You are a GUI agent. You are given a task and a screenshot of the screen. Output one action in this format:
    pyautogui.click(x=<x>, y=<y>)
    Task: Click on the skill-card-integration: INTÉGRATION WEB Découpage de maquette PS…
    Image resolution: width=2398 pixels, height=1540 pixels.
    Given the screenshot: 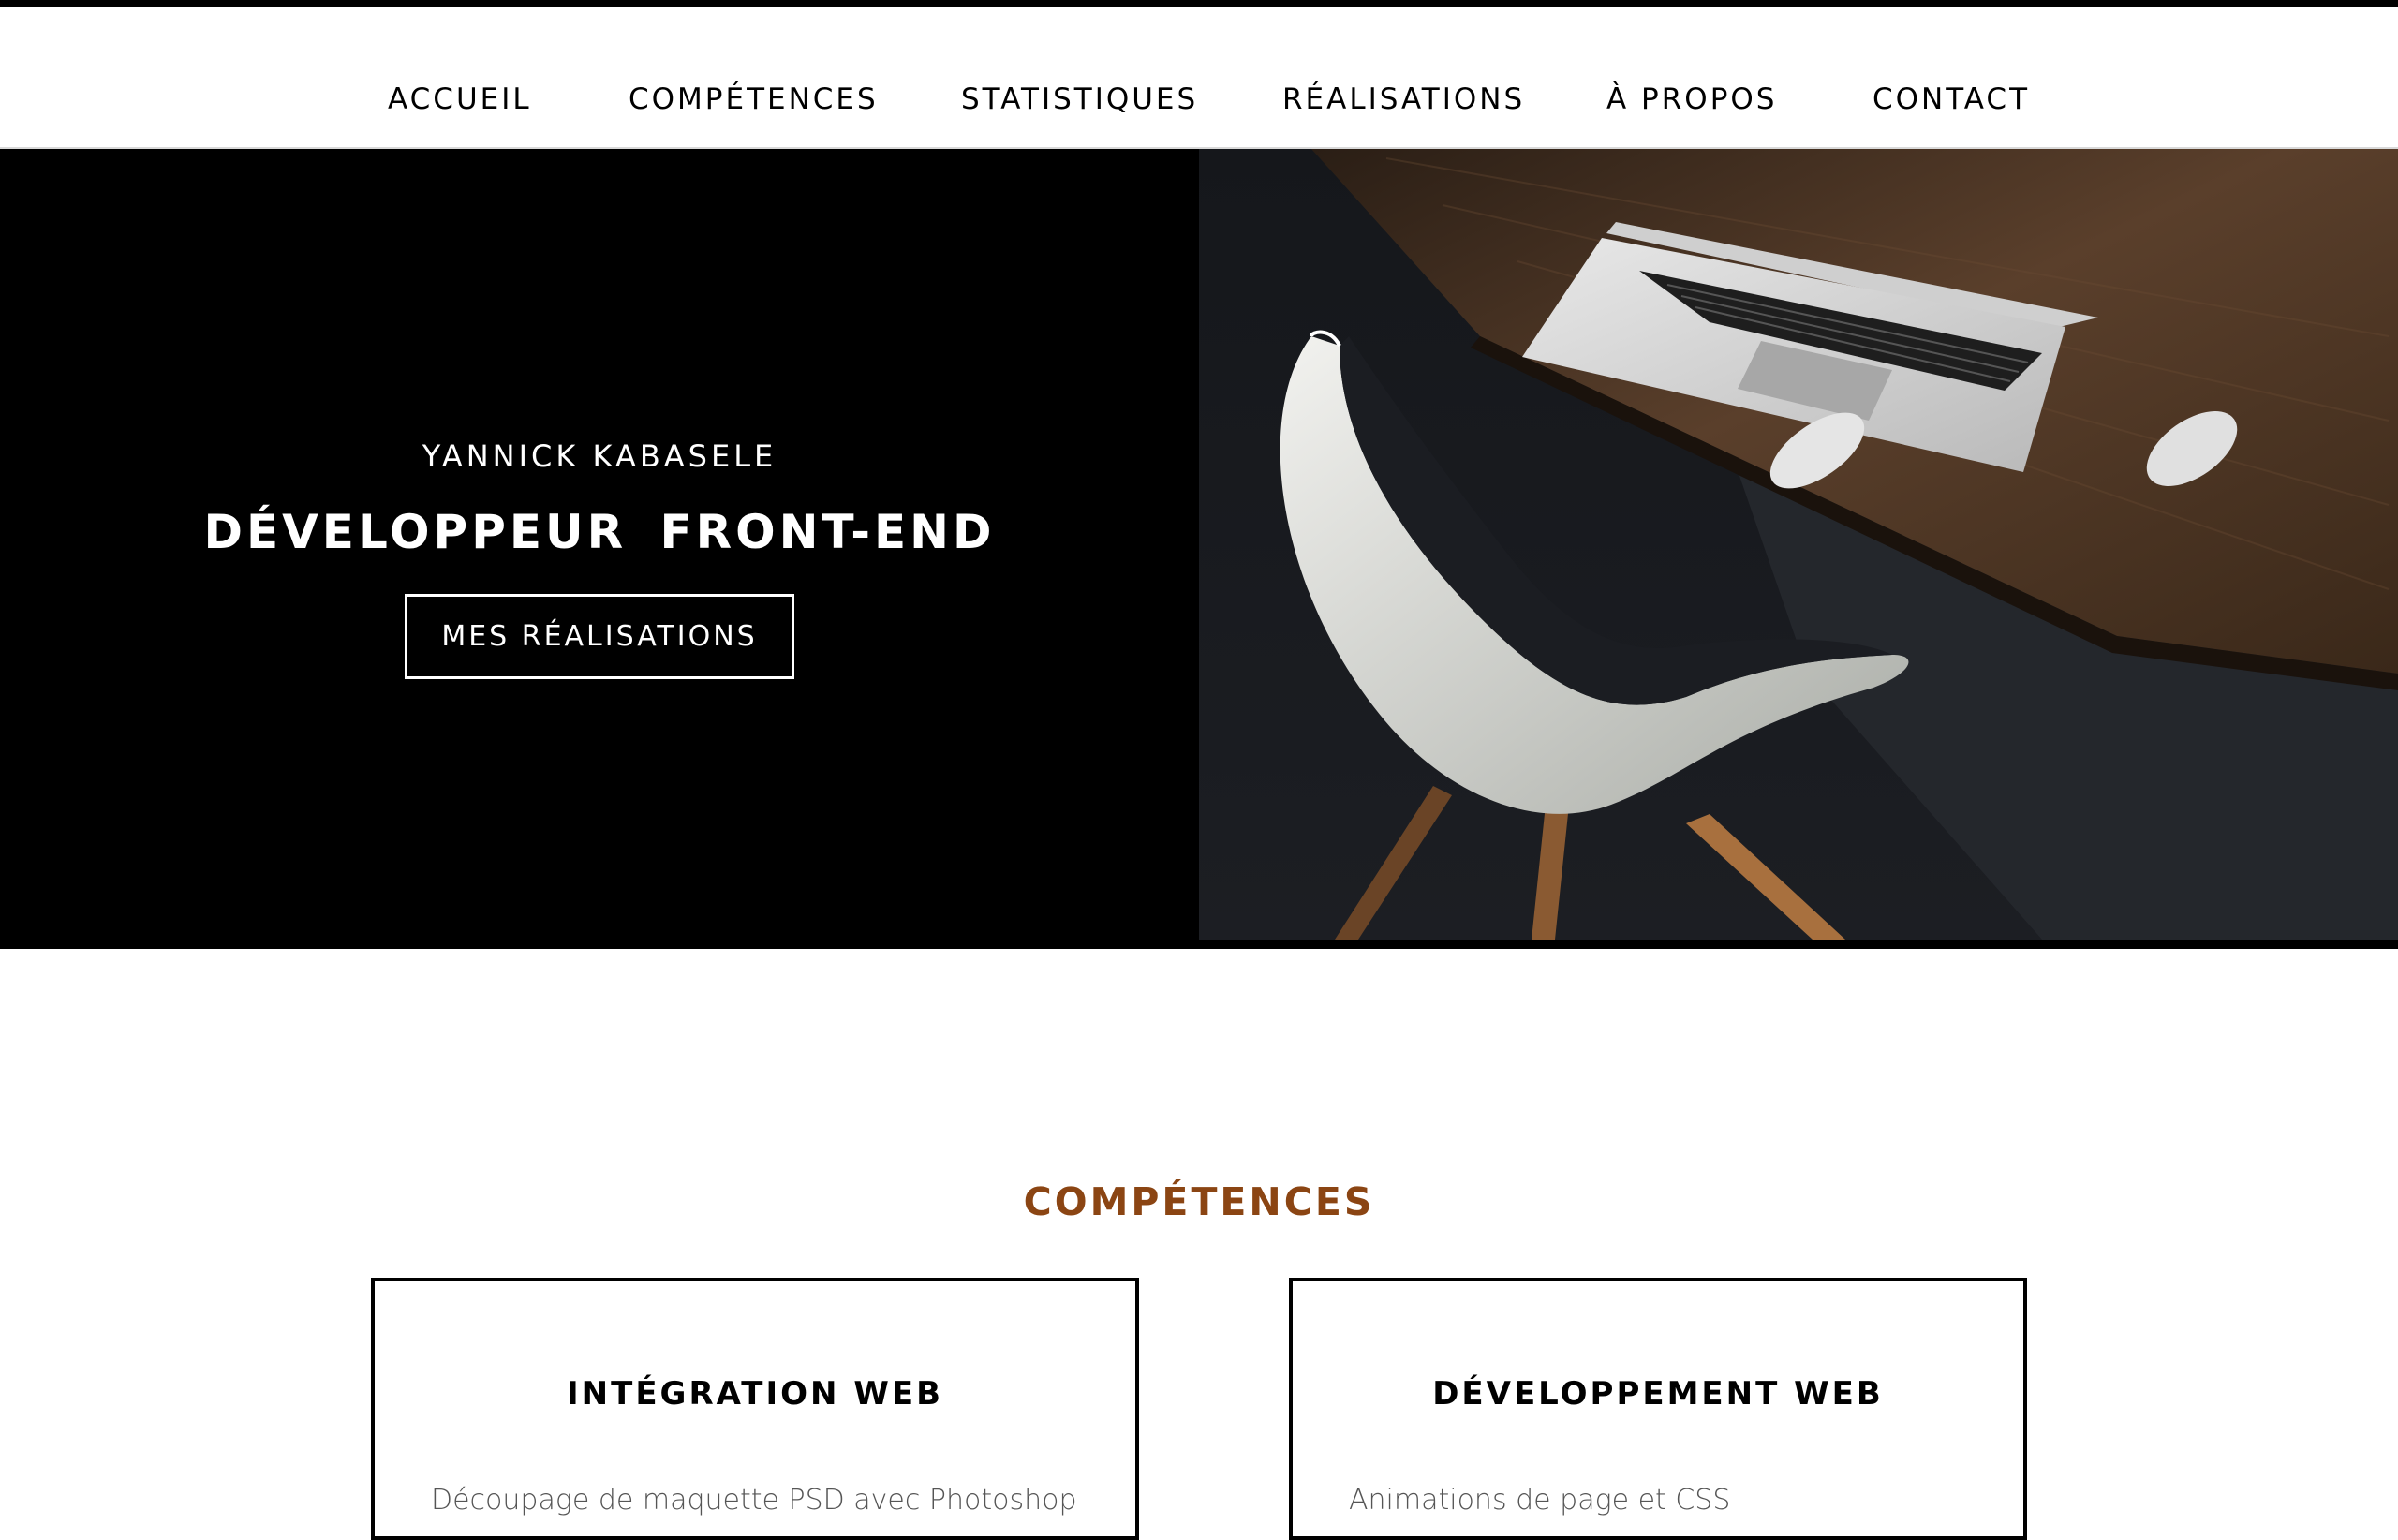 What is the action you would take?
    pyautogui.click(x=755, y=1409)
    